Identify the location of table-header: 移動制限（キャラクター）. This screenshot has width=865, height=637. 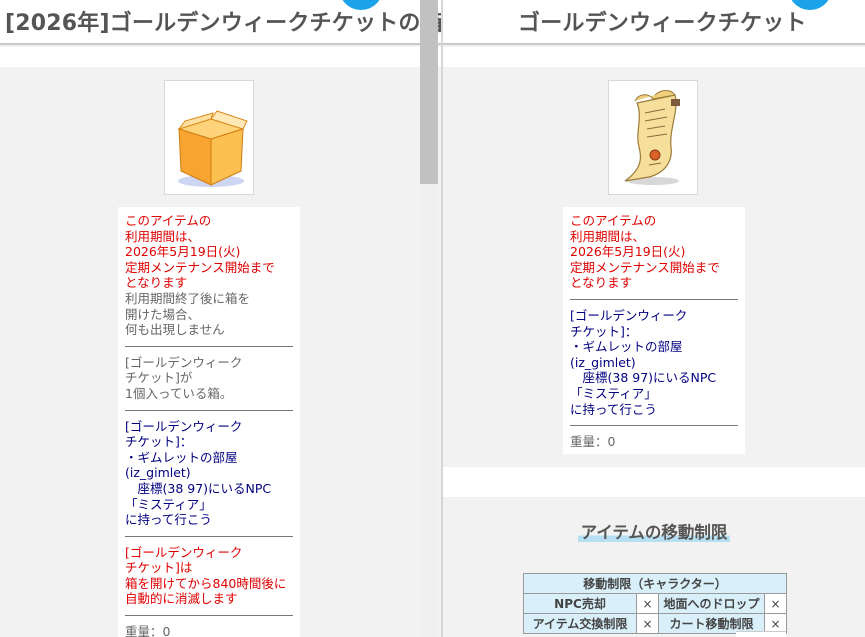
(655, 583).